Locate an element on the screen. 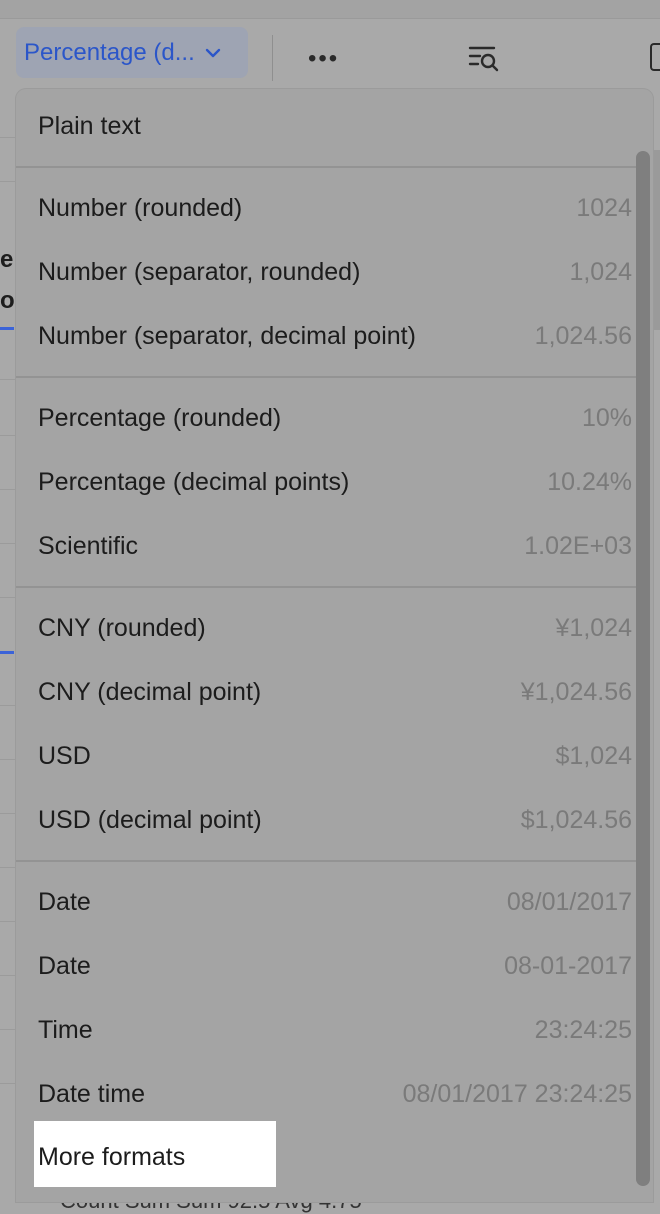  more-formats-label: More formats is located at coordinates (112, 1157).